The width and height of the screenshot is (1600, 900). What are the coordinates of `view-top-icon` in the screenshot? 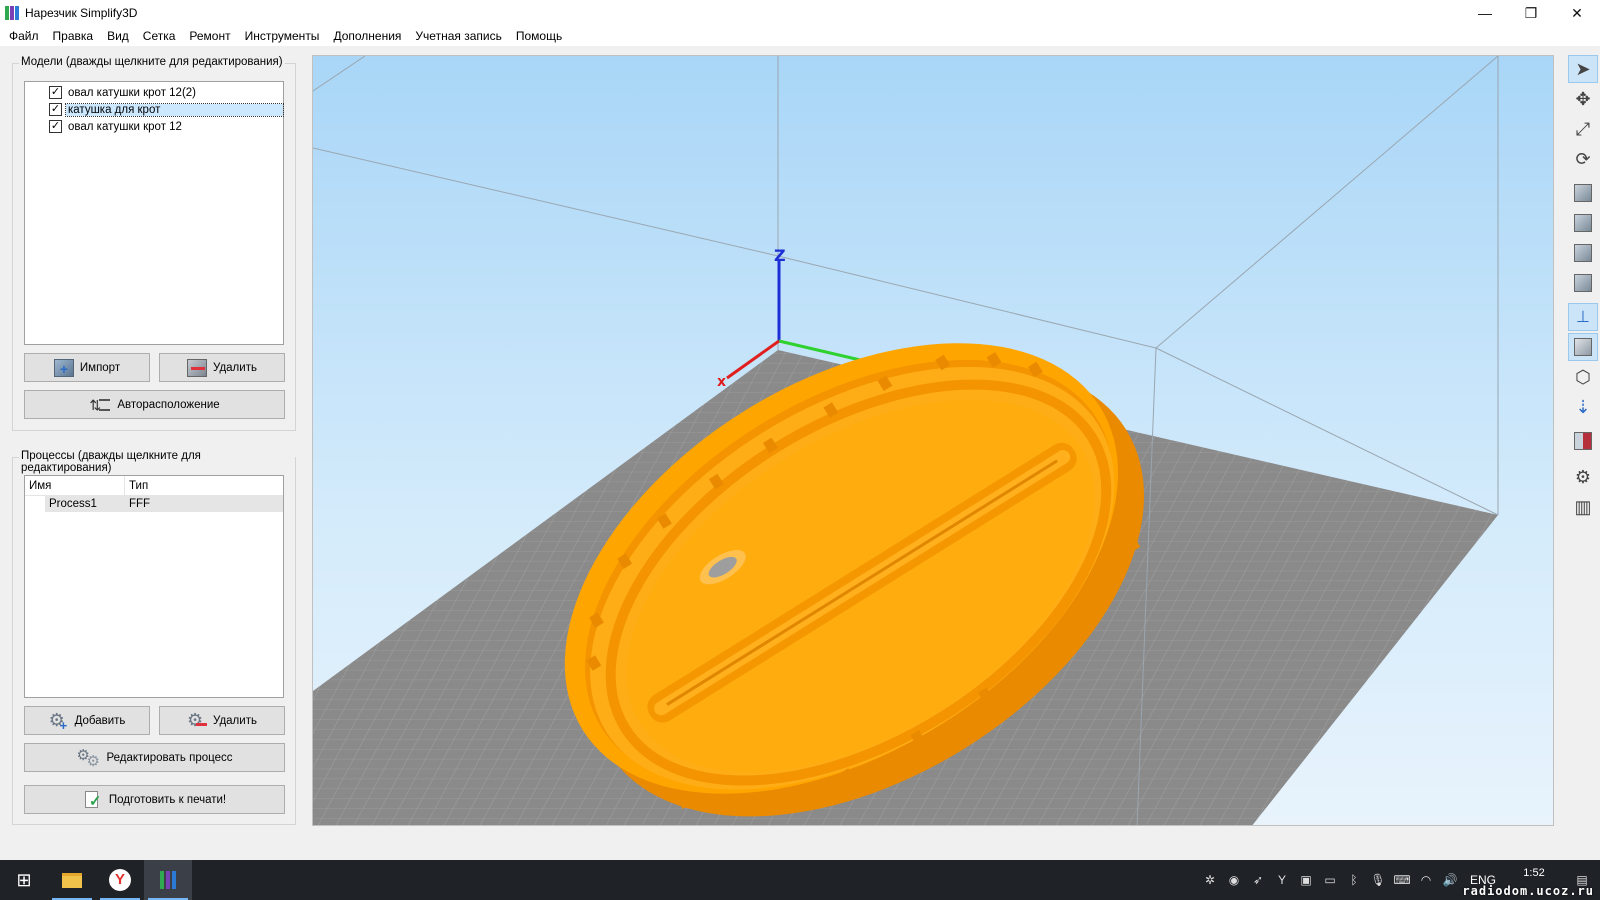 It's located at (1583, 253).